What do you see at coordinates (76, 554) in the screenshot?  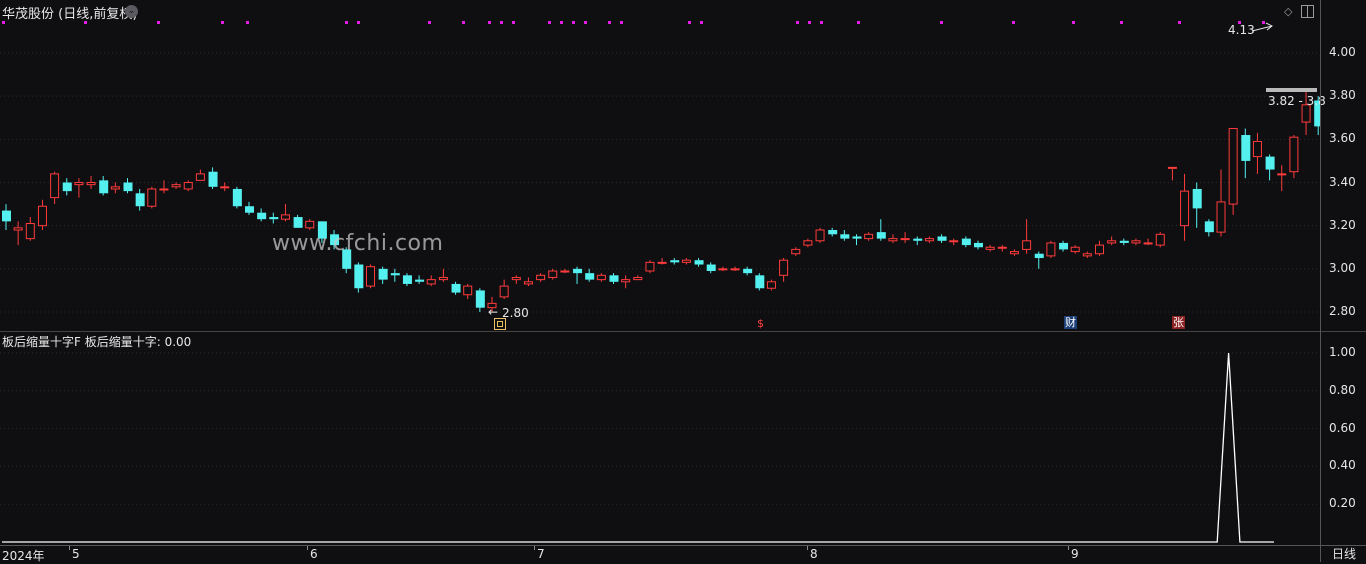 I see `date-axis-label: 5` at bounding box center [76, 554].